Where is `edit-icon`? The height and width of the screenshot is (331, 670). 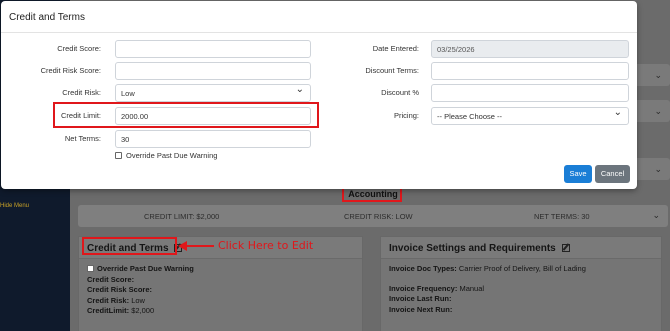
edit-icon is located at coordinates (565, 248).